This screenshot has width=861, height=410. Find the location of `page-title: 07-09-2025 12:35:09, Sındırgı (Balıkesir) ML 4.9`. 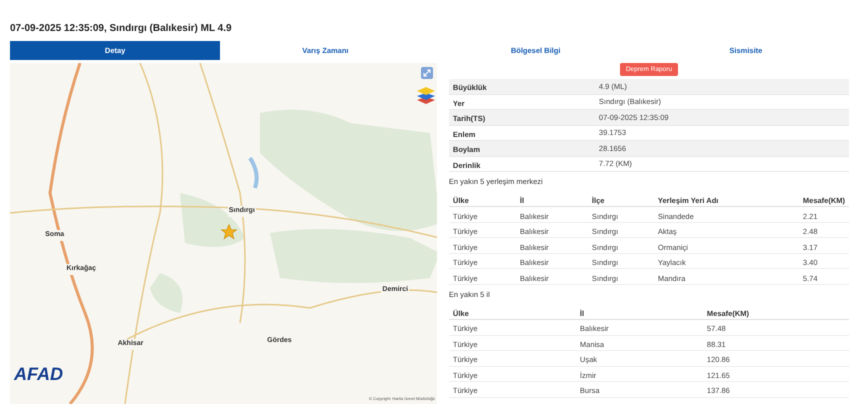

page-title: 07-09-2025 12:35:09, Sındırgı (Balıkesir) ML 4.9 is located at coordinates (121, 29).